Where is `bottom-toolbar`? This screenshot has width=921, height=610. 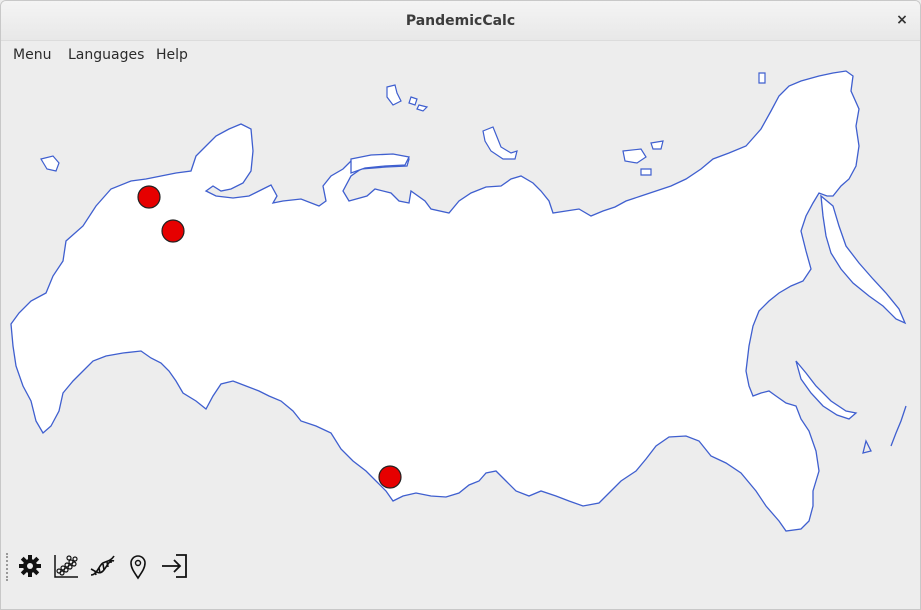
bottom-toolbar is located at coordinates (101, 566).